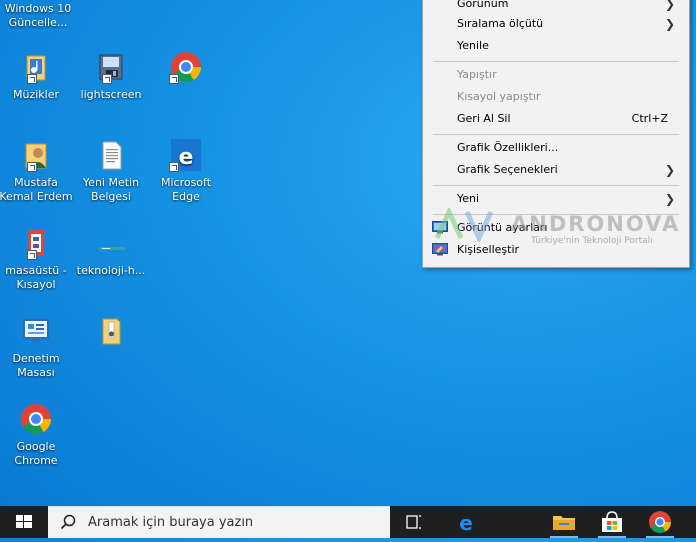 This screenshot has height=542, width=696. What do you see at coordinates (111, 94) in the screenshot?
I see `desktop-icon-label: lightscreen` at bounding box center [111, 94].